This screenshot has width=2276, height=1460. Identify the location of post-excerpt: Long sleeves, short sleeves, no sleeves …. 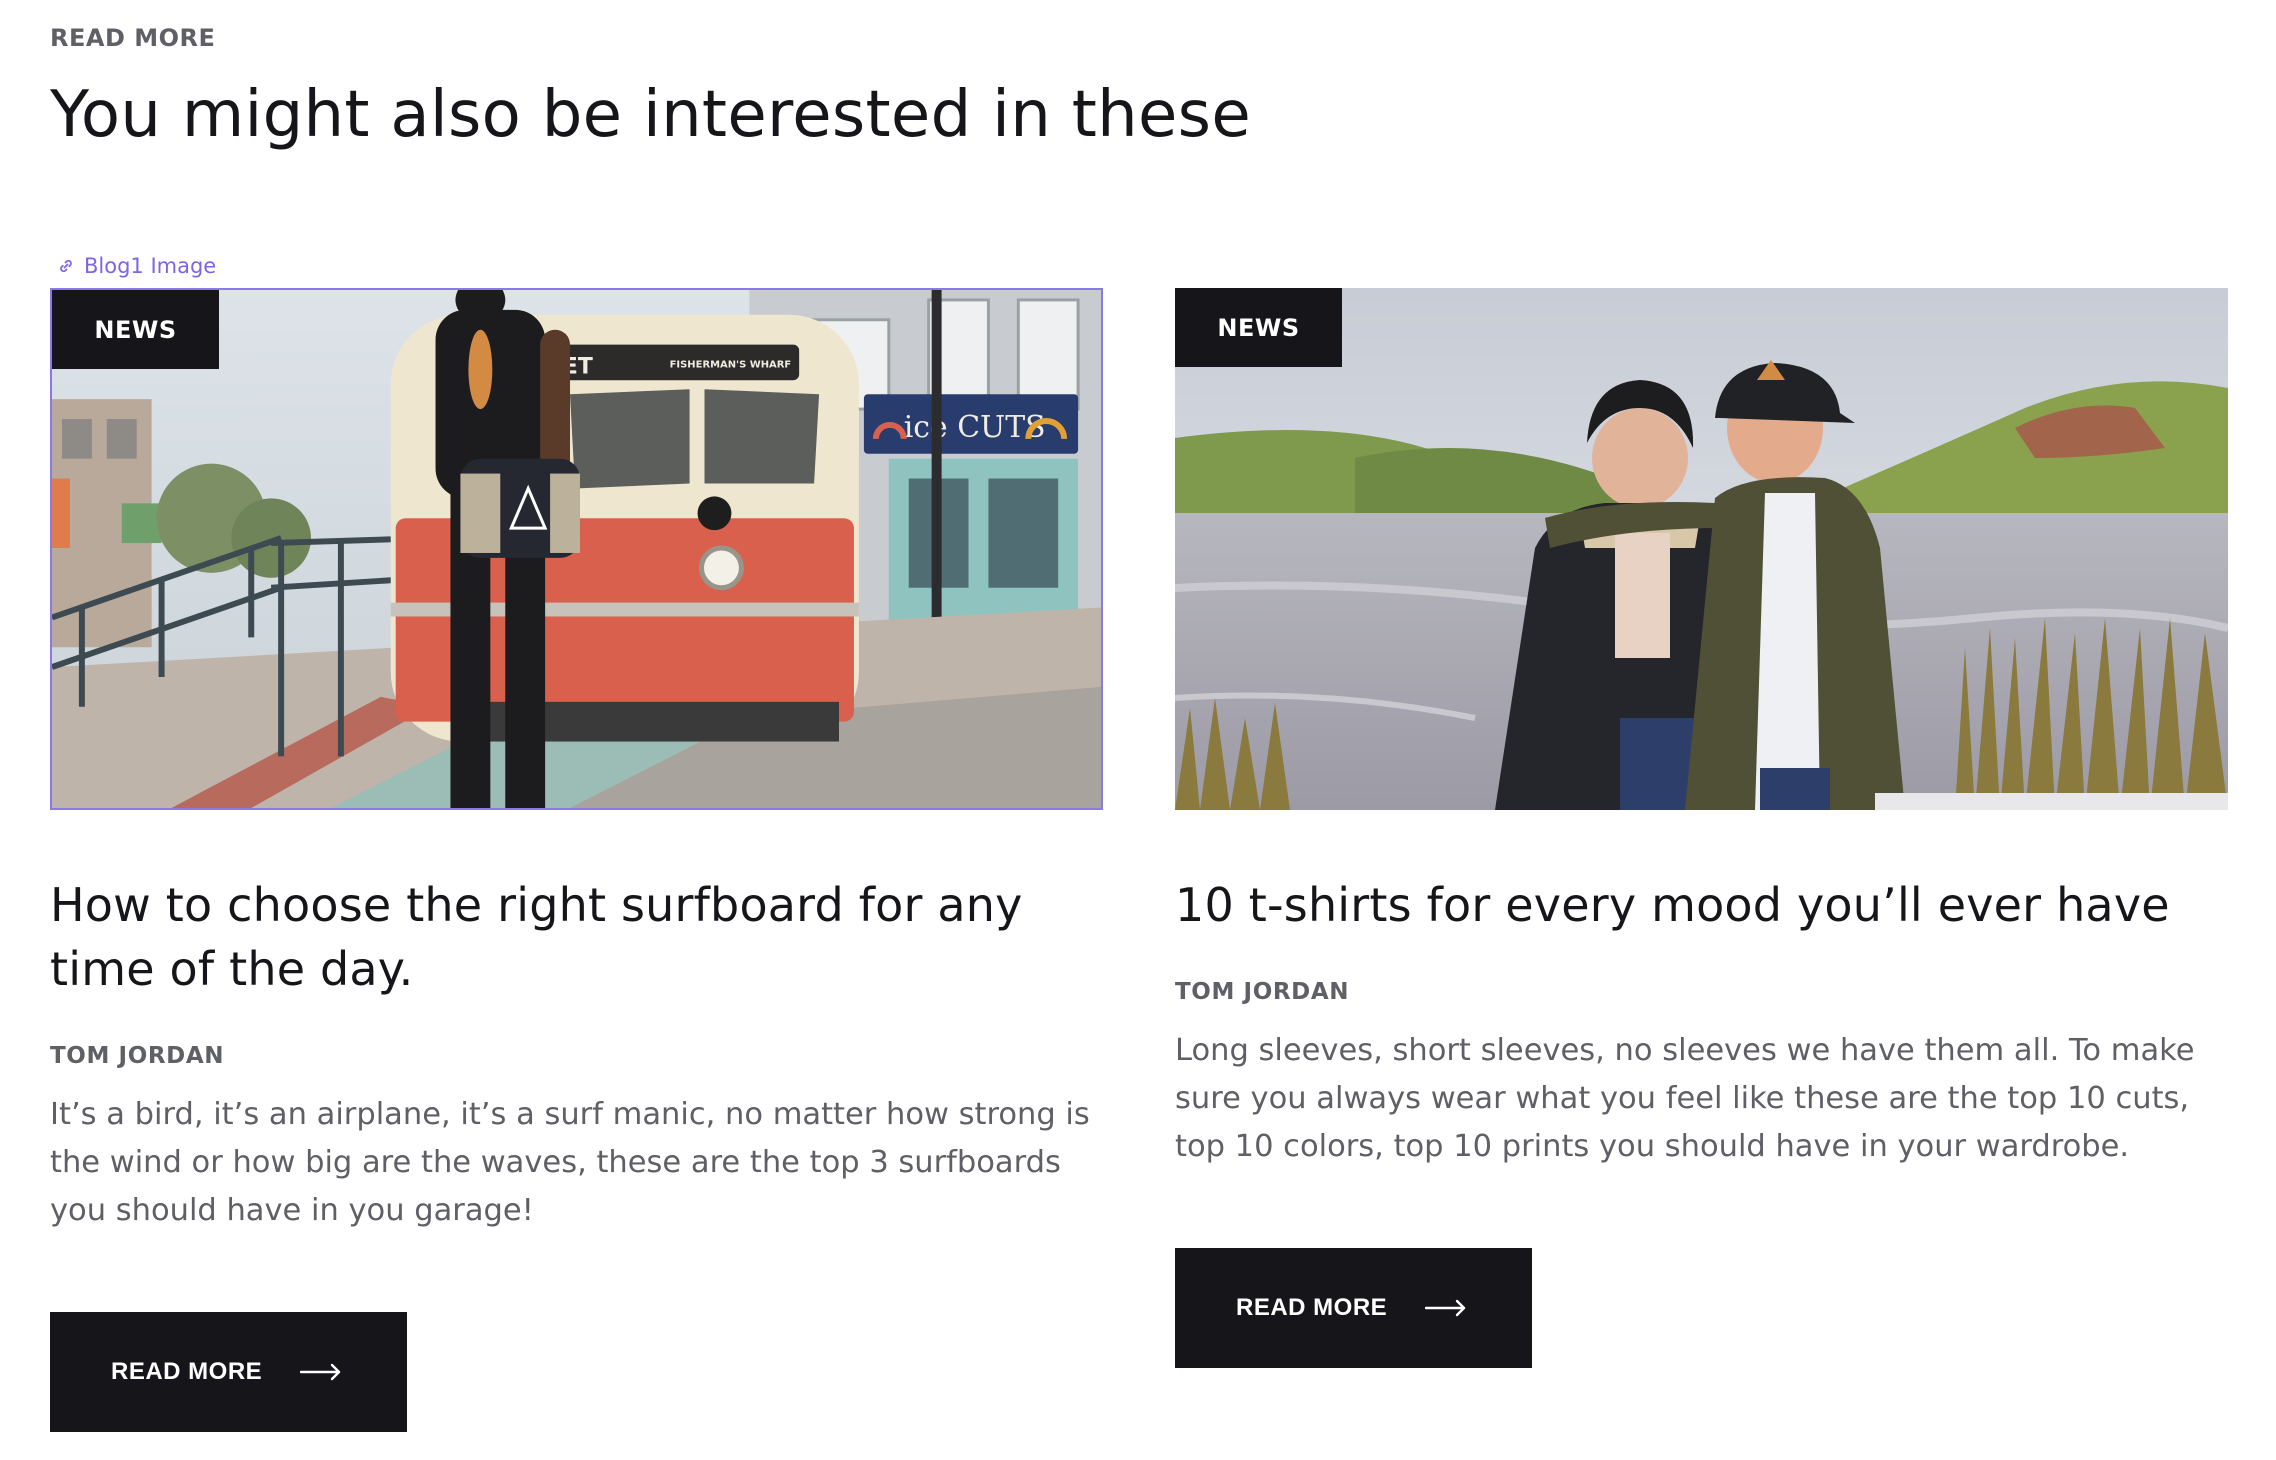
(1685, 1098).